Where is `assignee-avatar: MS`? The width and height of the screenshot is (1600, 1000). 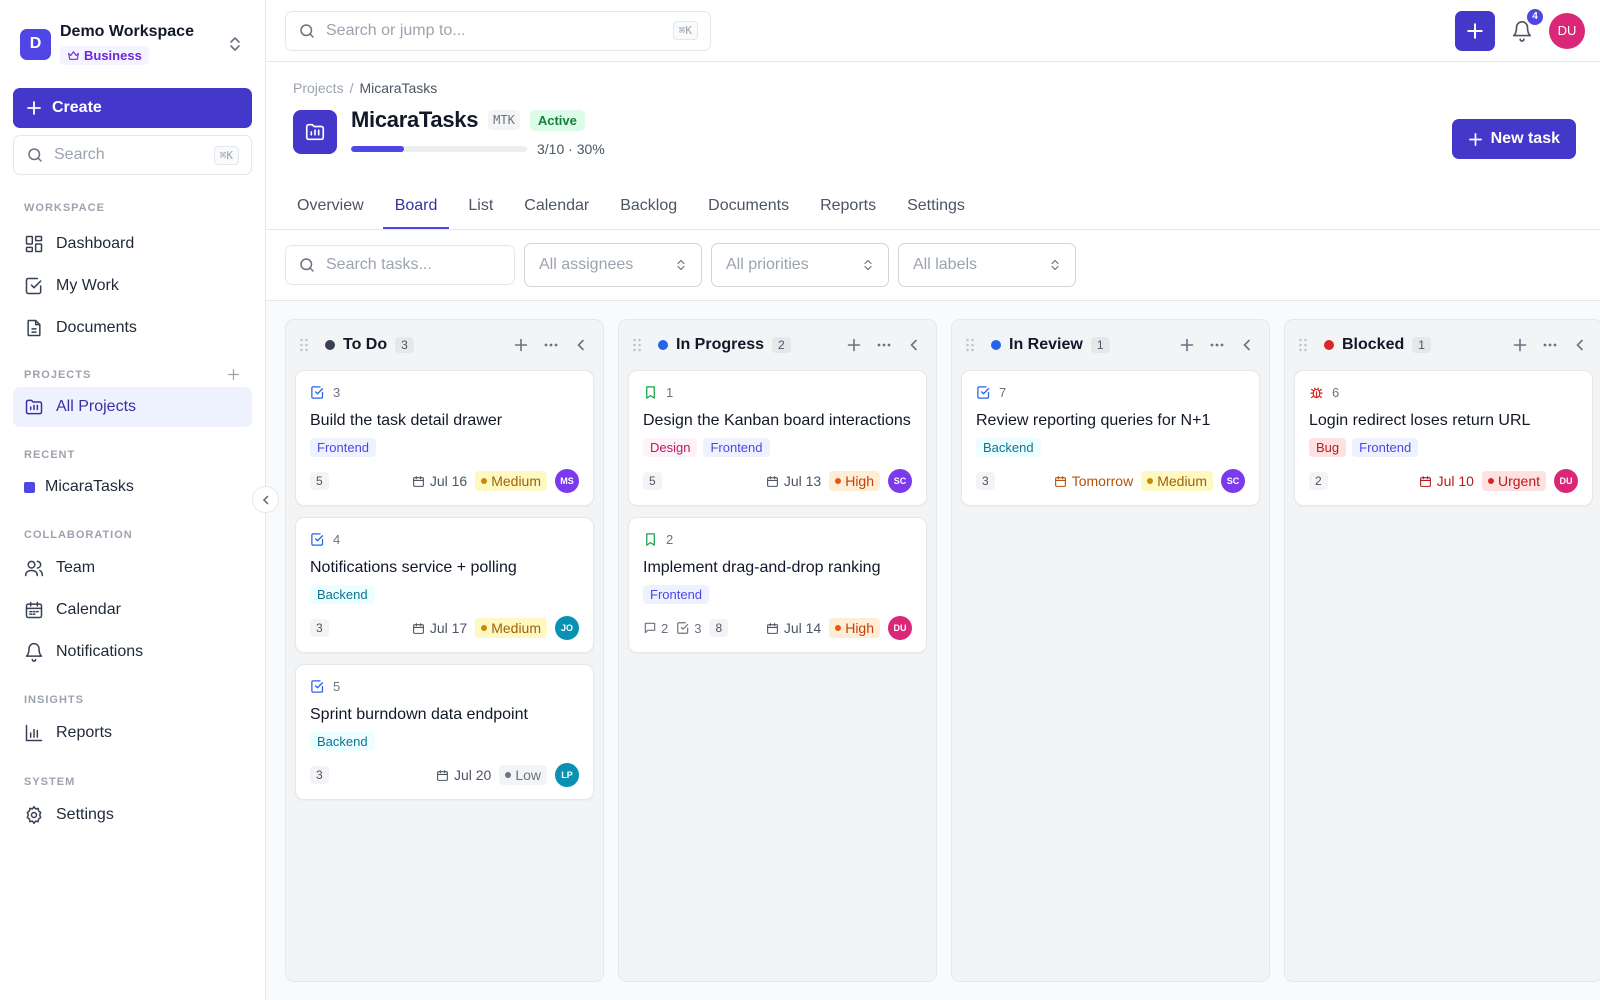 assignee-avatar: MS is located at coordinates (567, 481).